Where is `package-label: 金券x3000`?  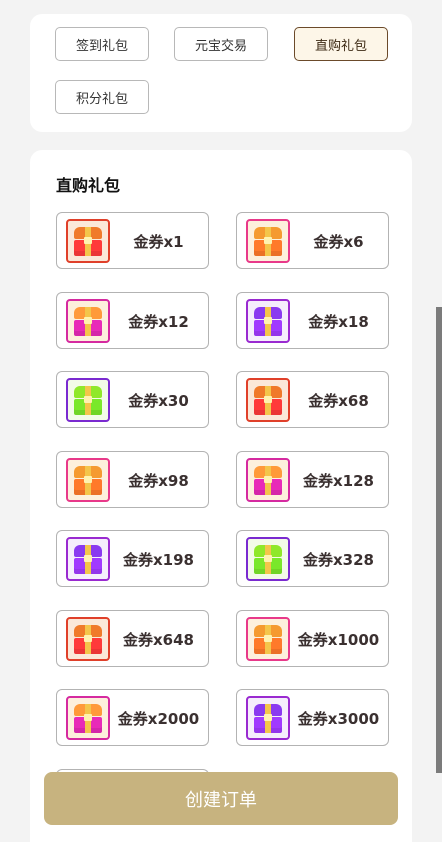 package-label: 金券x3000 is located at coordinates (338, 719).